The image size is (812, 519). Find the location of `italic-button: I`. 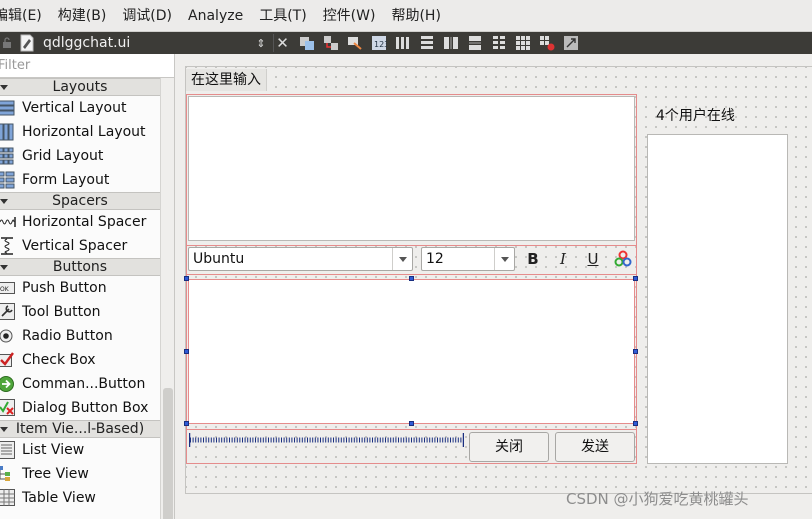

italic-button: I is located at coordinates (563, 259).